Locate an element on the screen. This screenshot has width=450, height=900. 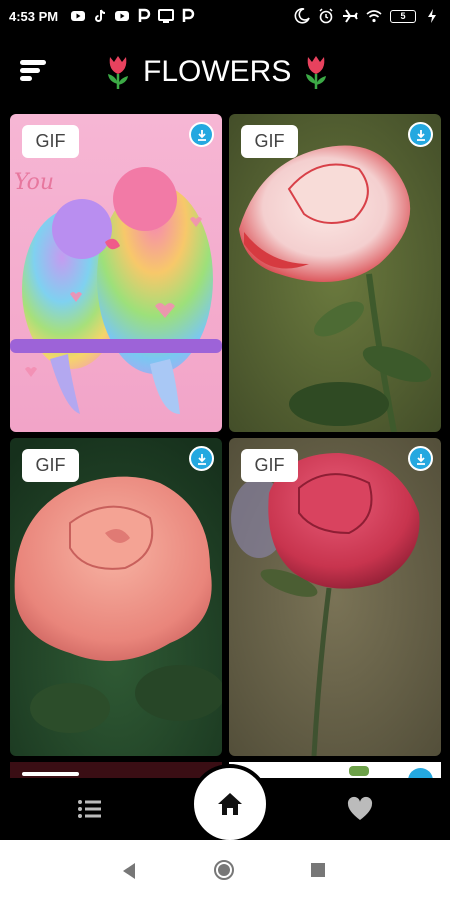
system-navigation-bar is located at coordinates (225, 870).